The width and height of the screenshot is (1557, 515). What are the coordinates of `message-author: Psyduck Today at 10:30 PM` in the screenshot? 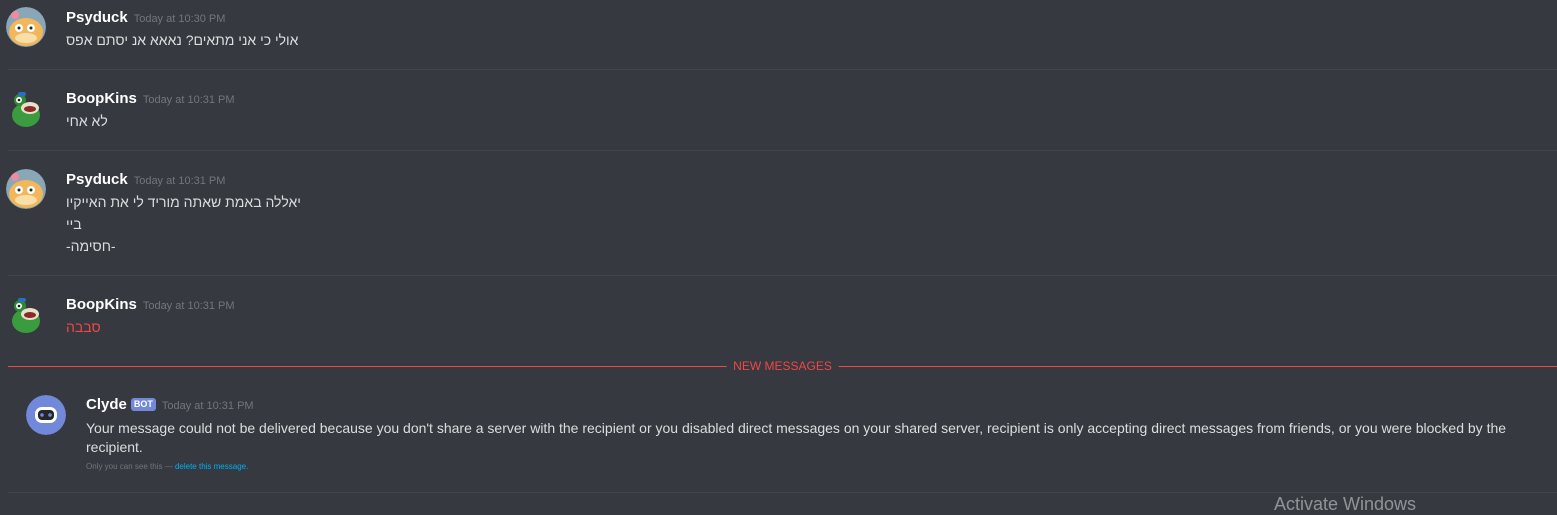 It's located at (145, 17).